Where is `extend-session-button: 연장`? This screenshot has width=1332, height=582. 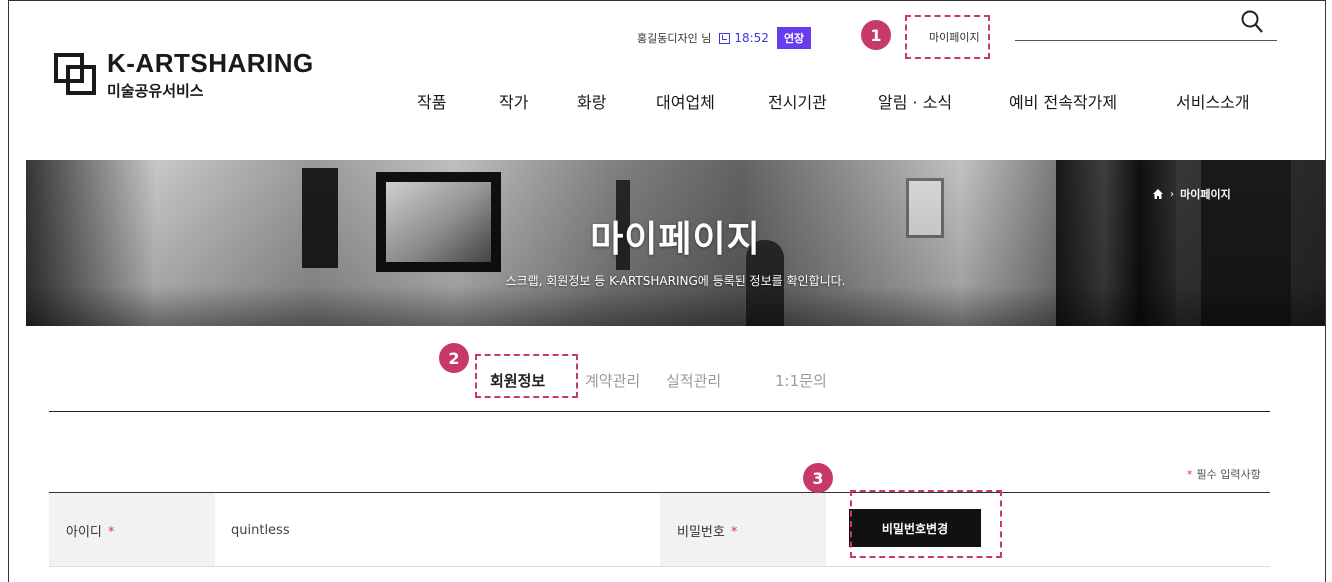 extend-session-button: 연장 is located at coordinates (794, 38).